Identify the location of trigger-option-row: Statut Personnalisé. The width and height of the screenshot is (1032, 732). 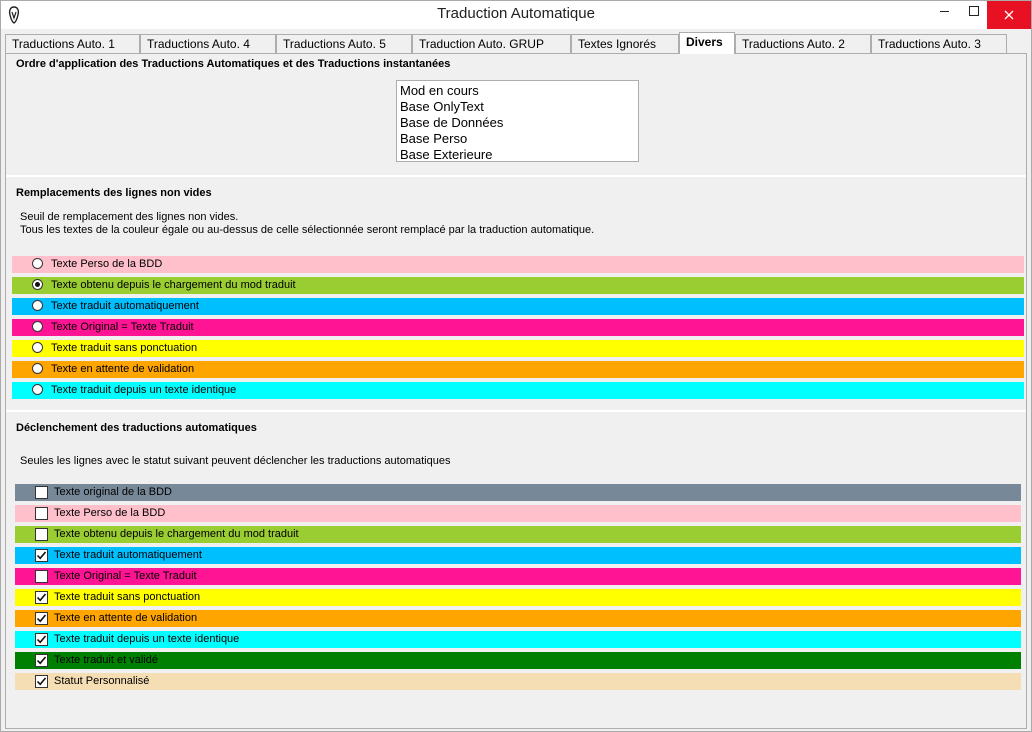
(518, 681).